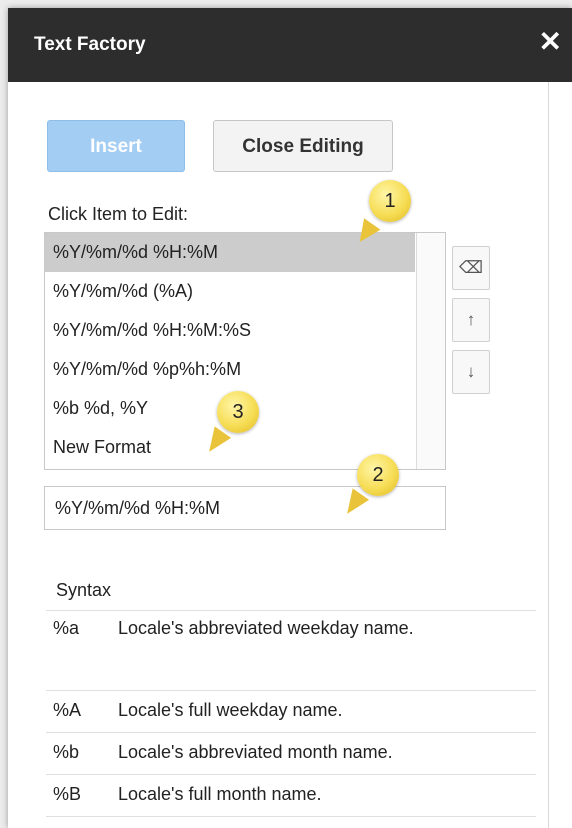  What do you see at coordinates (430, 351) in the screenshot?
I see `list-scrollbar` at bounding box center [430, 351].